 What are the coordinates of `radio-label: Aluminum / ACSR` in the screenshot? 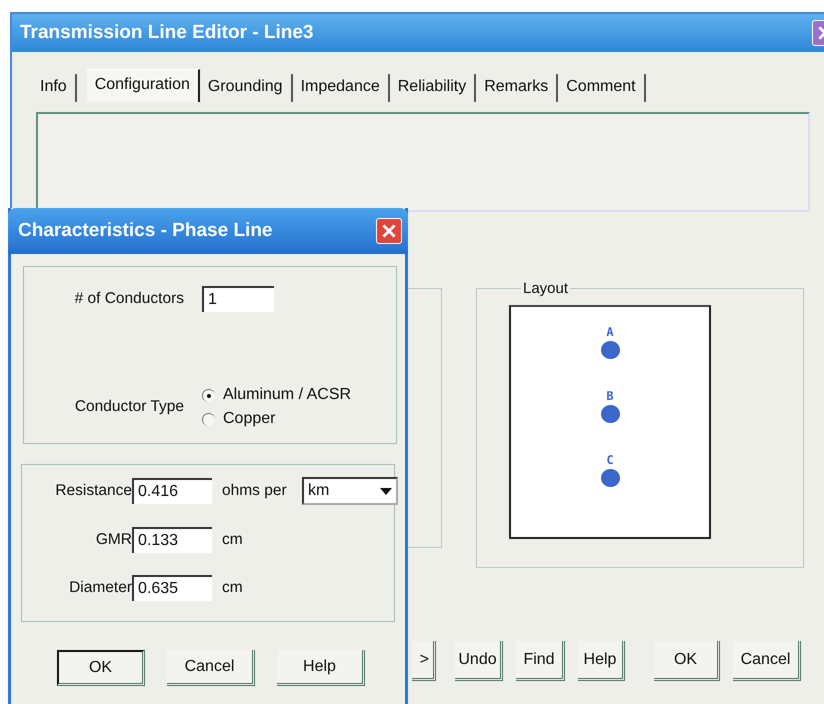 It's located at (287, 395).